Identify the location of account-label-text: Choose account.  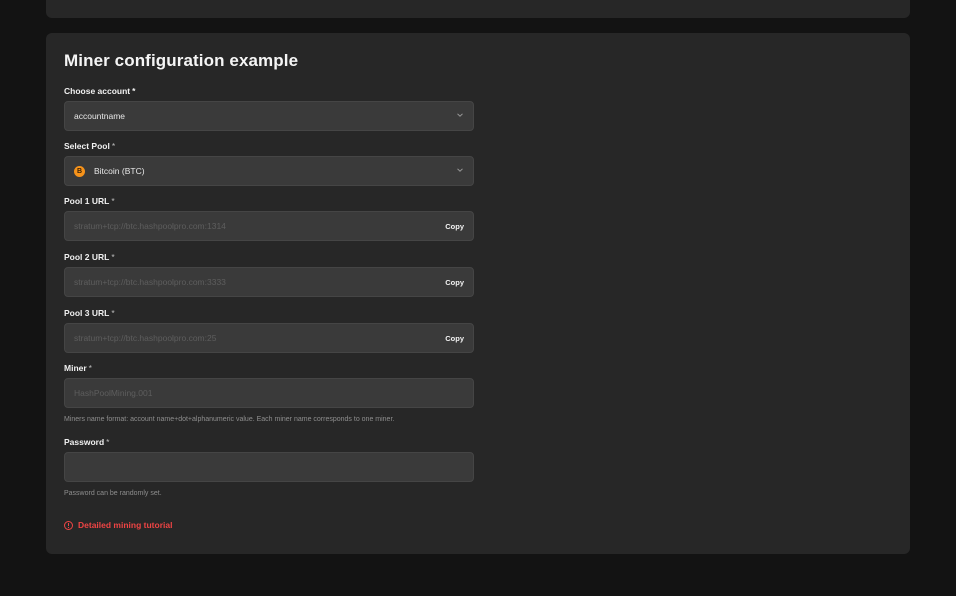
(97, 91).